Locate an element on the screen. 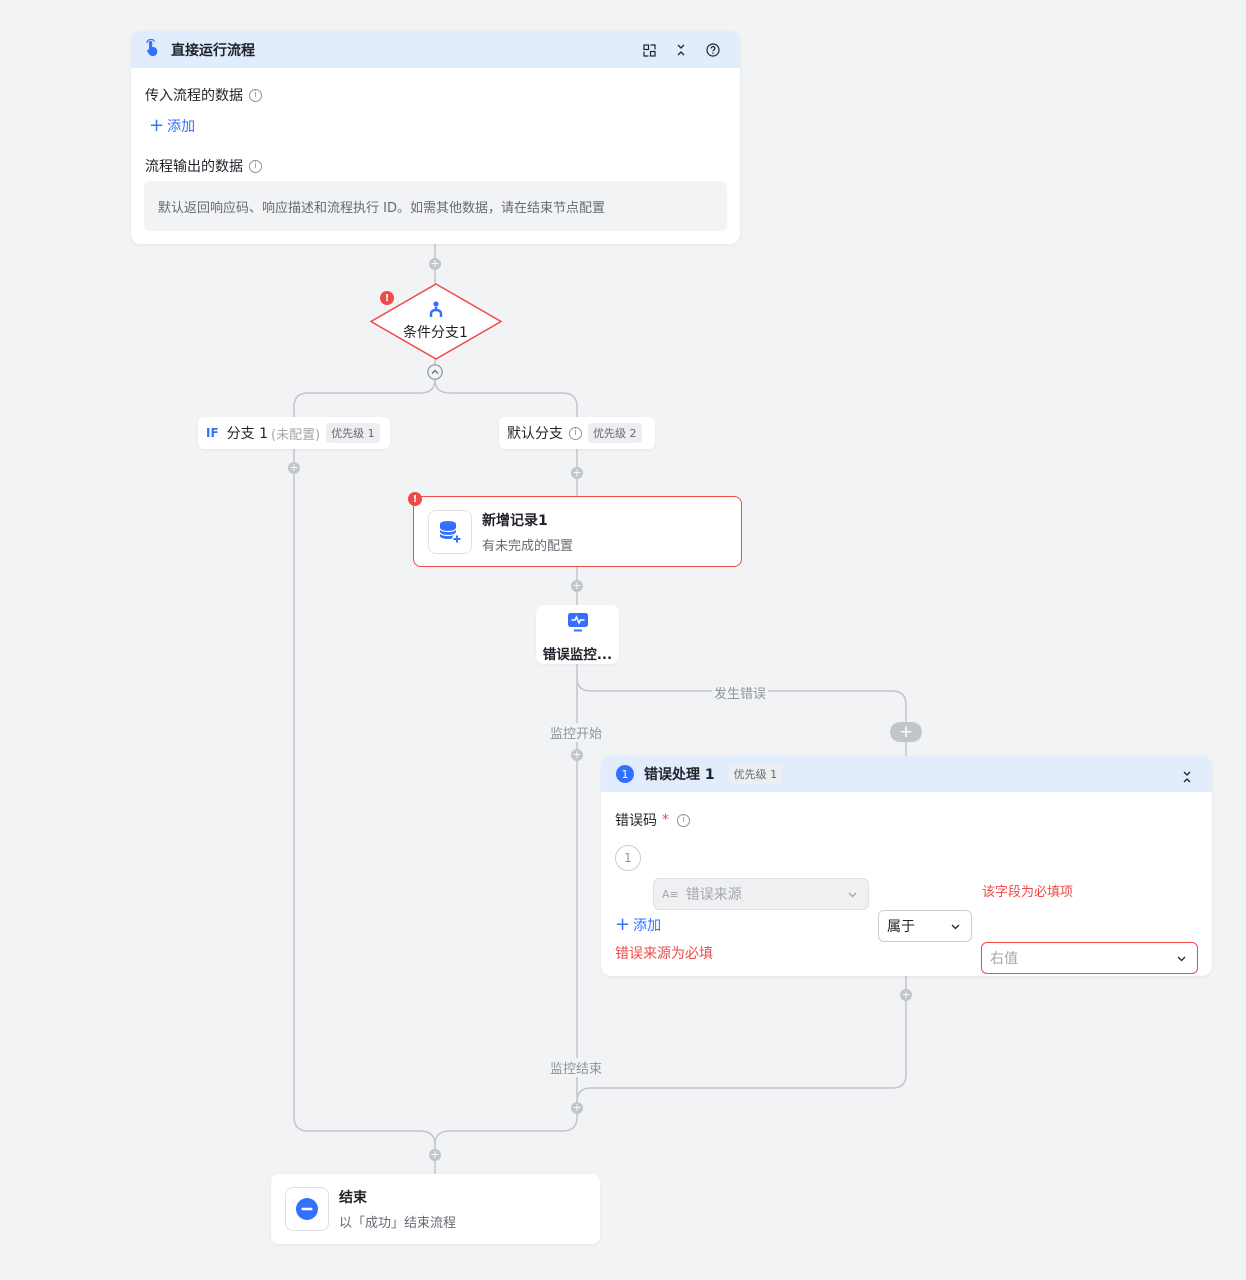  error-code-label: 错误码 * i is located at coordinates (652, 820).